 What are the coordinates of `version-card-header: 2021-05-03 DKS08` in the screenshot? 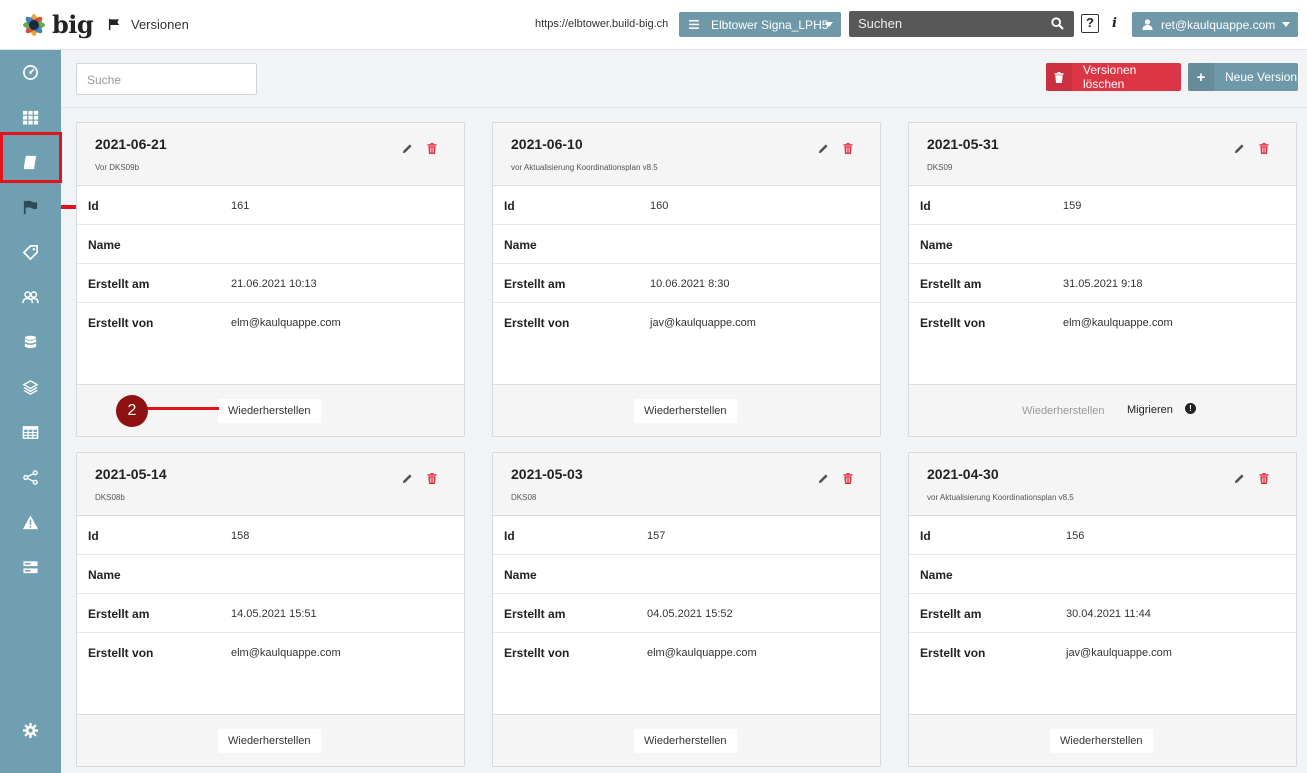 It's located at (686, 484).